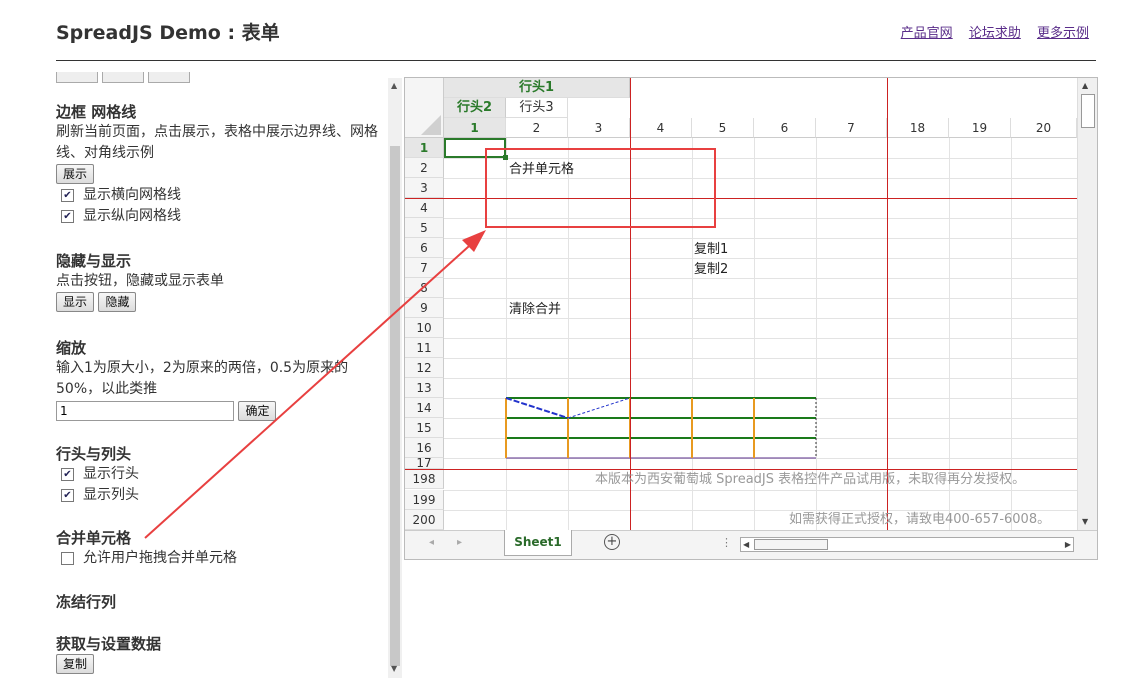  What do you see at coordinates (145, 411) in the screenshot?
I see `zoom-input` at bounding box center [145, 411].